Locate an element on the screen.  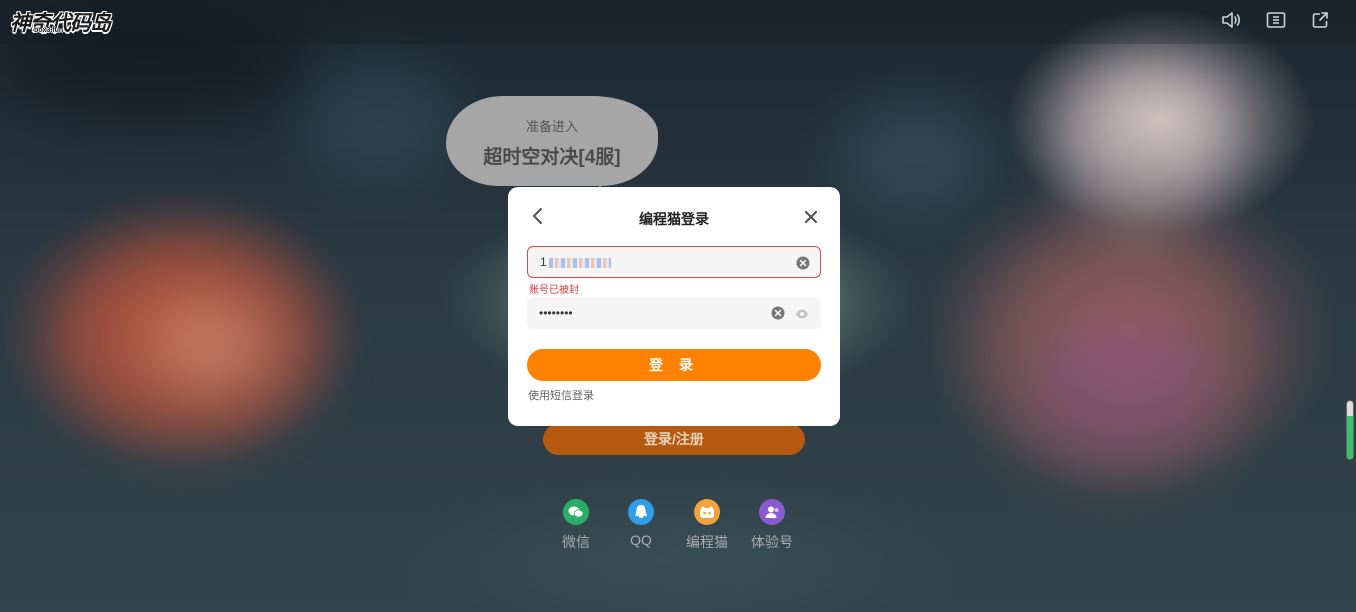
codemao-label: 编程猫 is located at coordinates (707, 542).